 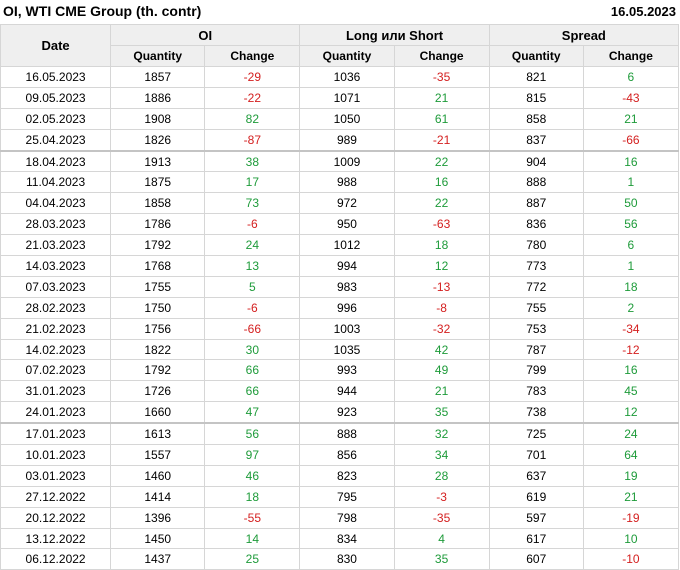 I want to click on date-cell: 09.05.2023, so click(x=56, y=97).